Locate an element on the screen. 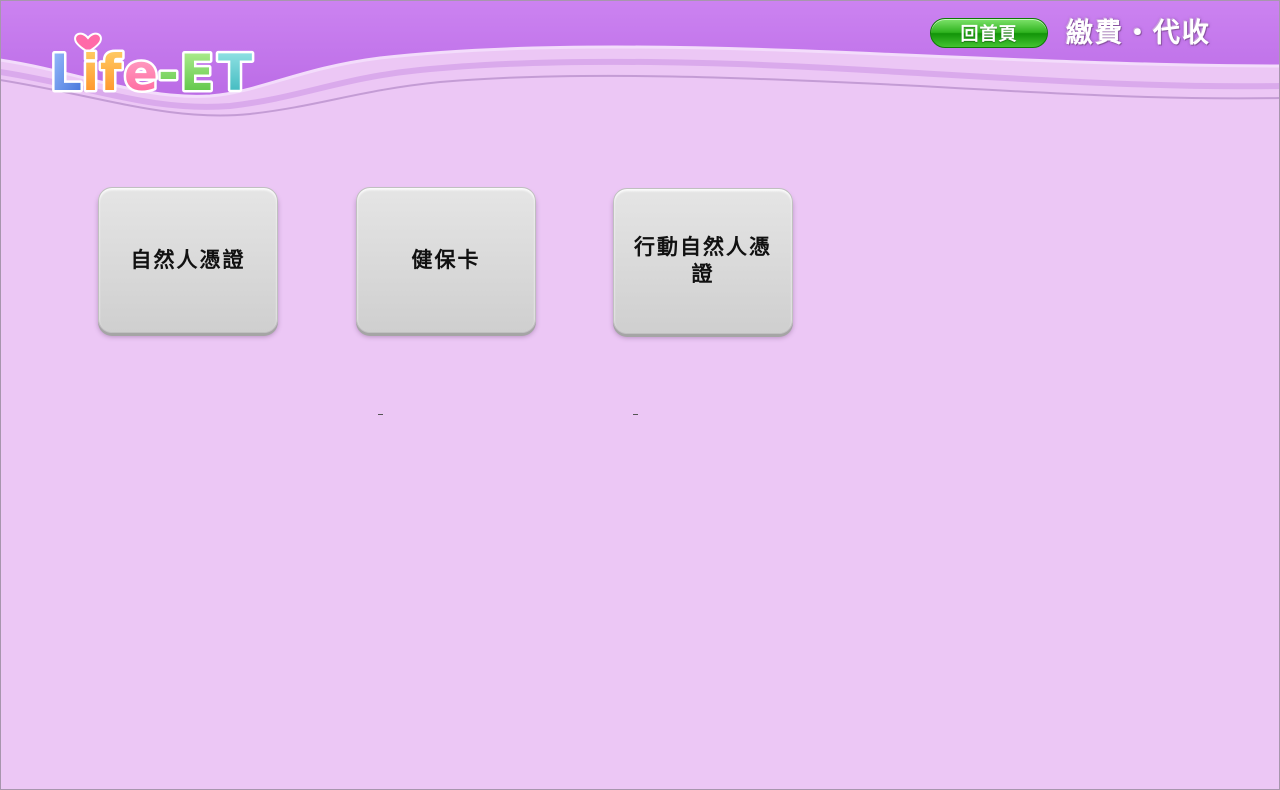 This screenshot has width=1280, height=790. svg-text: f is located at coordinates (111, 73).